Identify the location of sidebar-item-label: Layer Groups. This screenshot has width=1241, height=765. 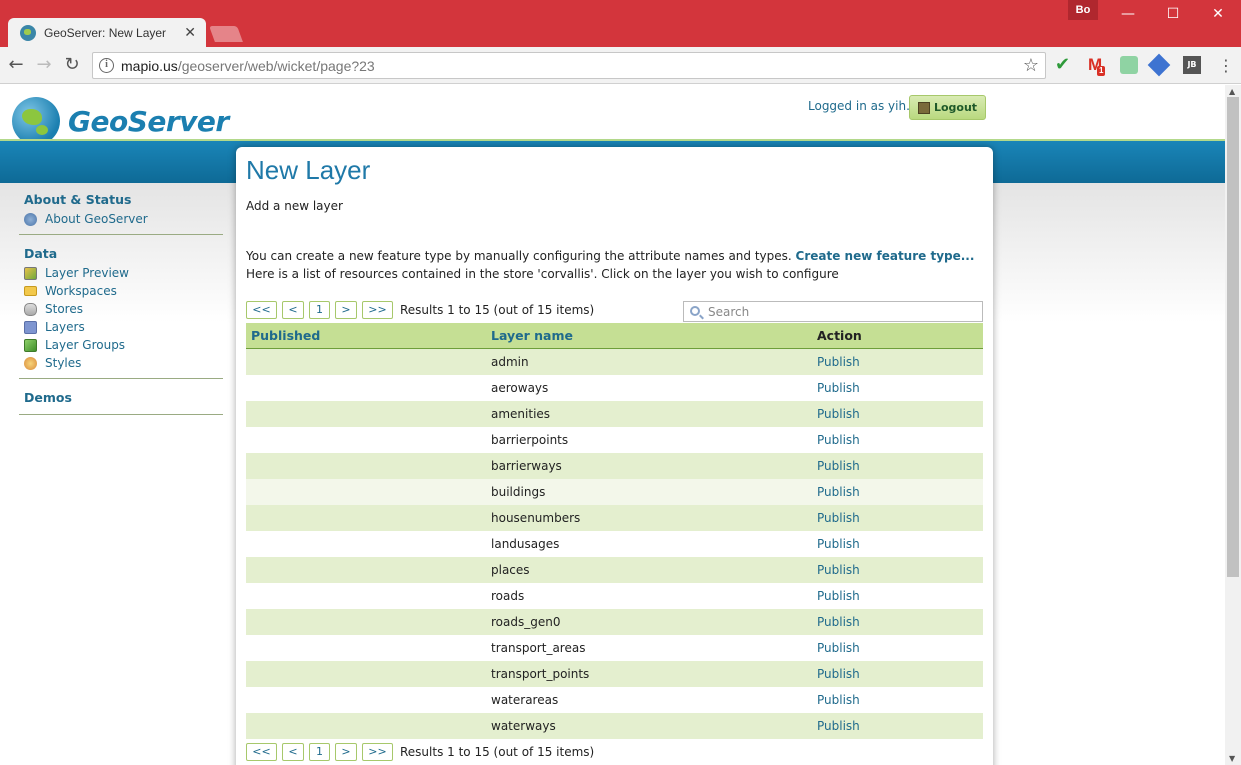
(85, 345).